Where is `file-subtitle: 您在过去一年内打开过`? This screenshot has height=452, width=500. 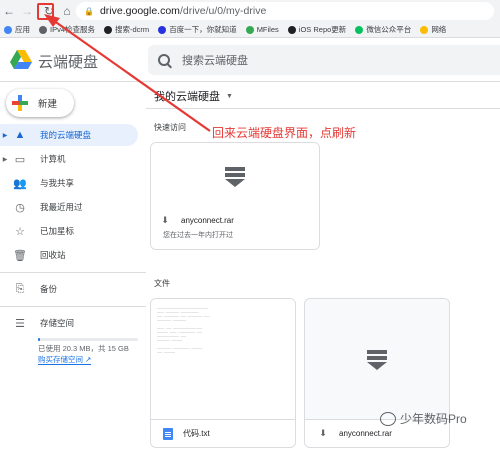 file-subtitle: 您在过去一年内打开过 is located at coordinates (198, 235).